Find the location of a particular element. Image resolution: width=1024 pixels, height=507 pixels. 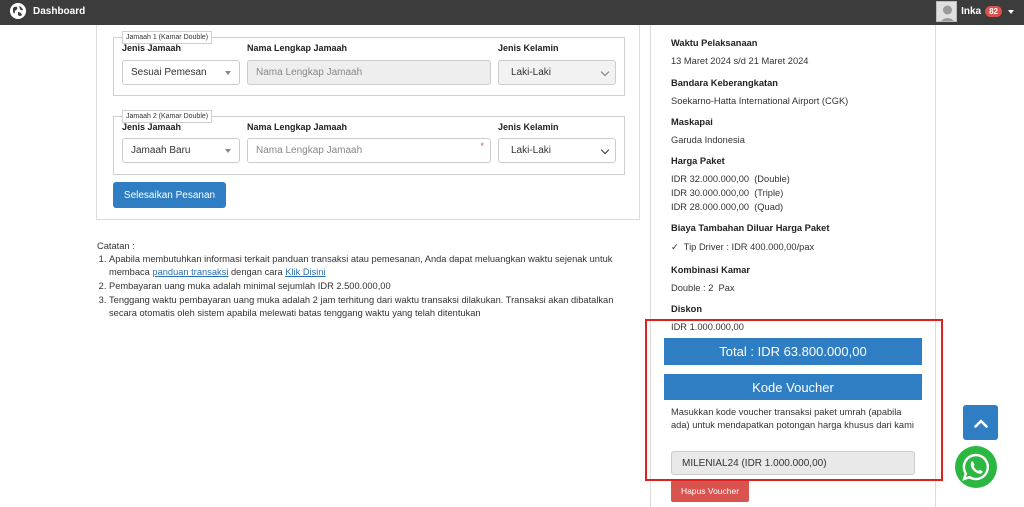

whatsapp-button is located at coordinates (976, 467).